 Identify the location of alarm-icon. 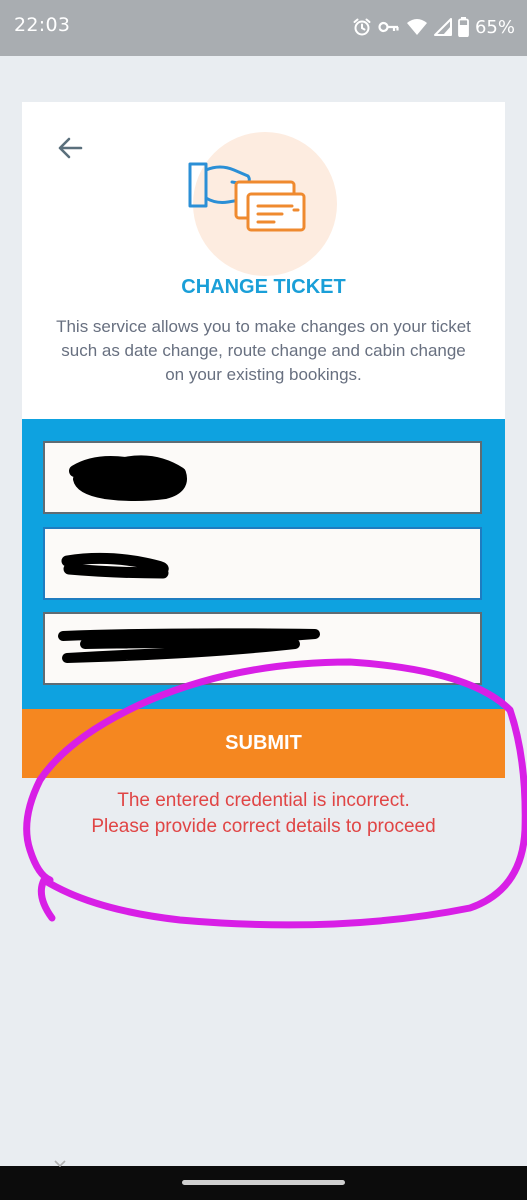
(362, 27).